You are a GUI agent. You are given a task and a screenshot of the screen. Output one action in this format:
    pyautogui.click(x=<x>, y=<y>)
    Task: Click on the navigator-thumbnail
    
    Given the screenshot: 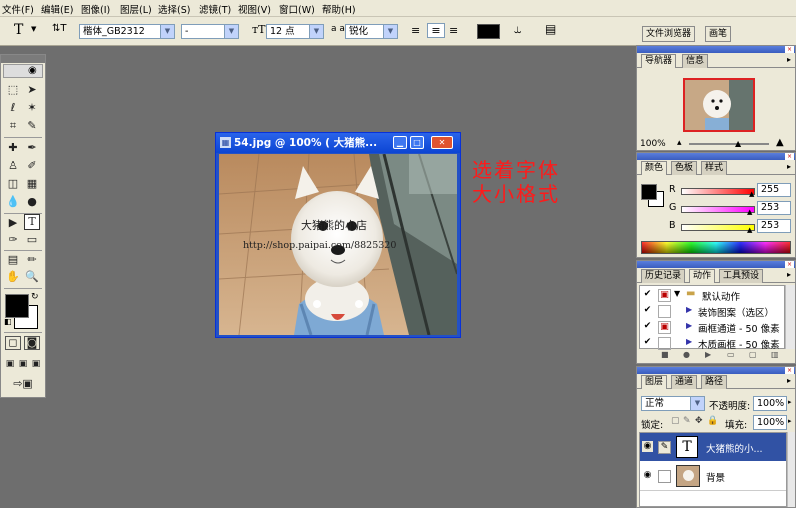 What is the action you would take?
    pyautogui.click(x=719, y=105)
    